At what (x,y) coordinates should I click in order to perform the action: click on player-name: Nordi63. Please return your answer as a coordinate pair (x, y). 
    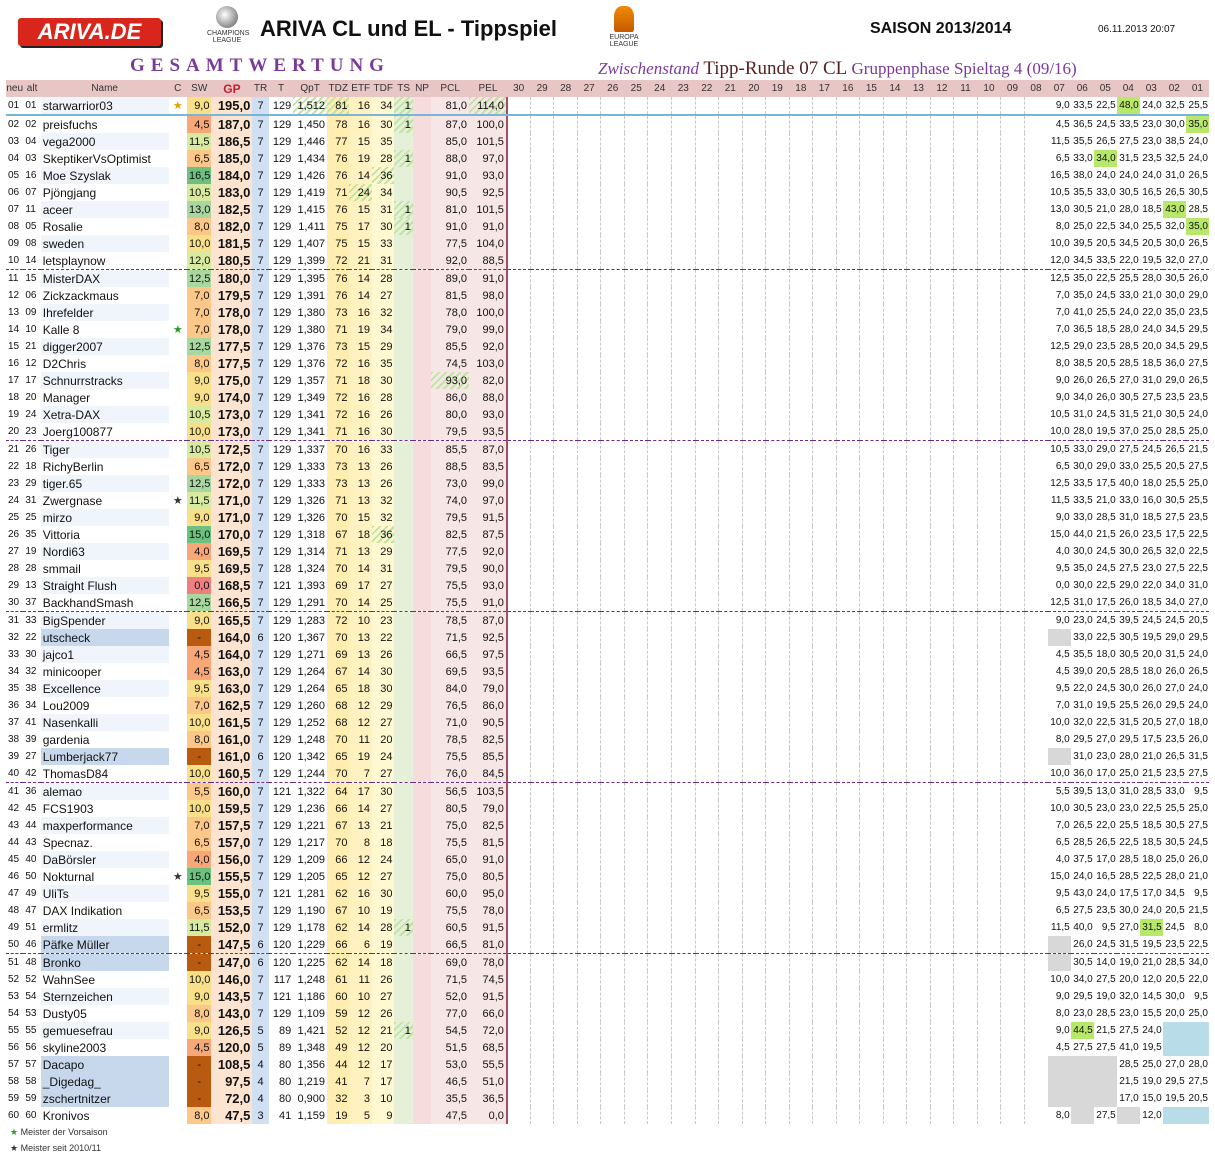
    Looking at the image, I should click on (104, 551).